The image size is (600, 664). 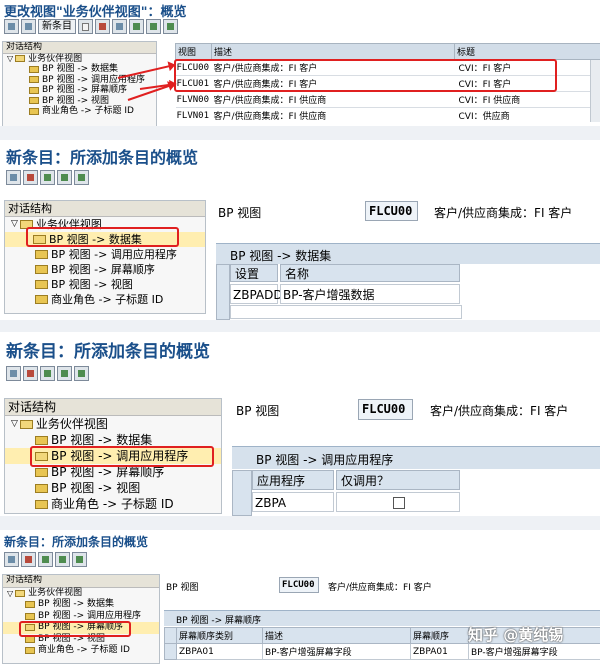 I want to click on table-row: FLVN00 客户/供应商集成：FI 供应商 CVI：FI 供应商, so click(x=388, y=100).